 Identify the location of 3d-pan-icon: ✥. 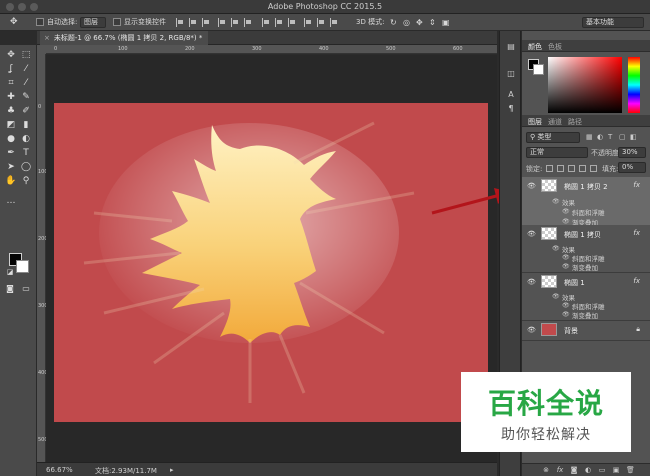
(419, 22).